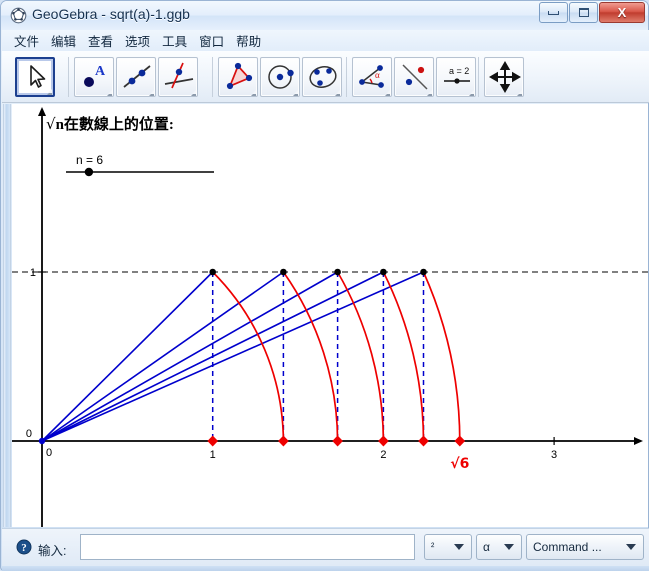  What do you see at coordinates (377, 75) in the screenshot?
I see `svg-text: α` at bounding box center [377, 75].